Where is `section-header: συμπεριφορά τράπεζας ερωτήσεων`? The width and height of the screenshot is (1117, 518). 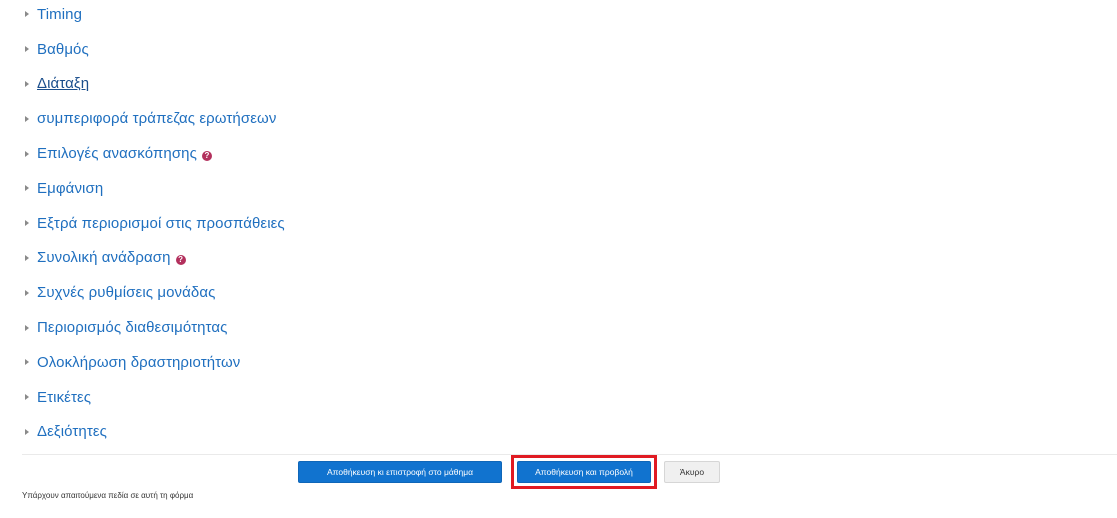 section-header: συμπεριφορά τράπεζας ερωτήσεων is located at coordinates (392, 118).